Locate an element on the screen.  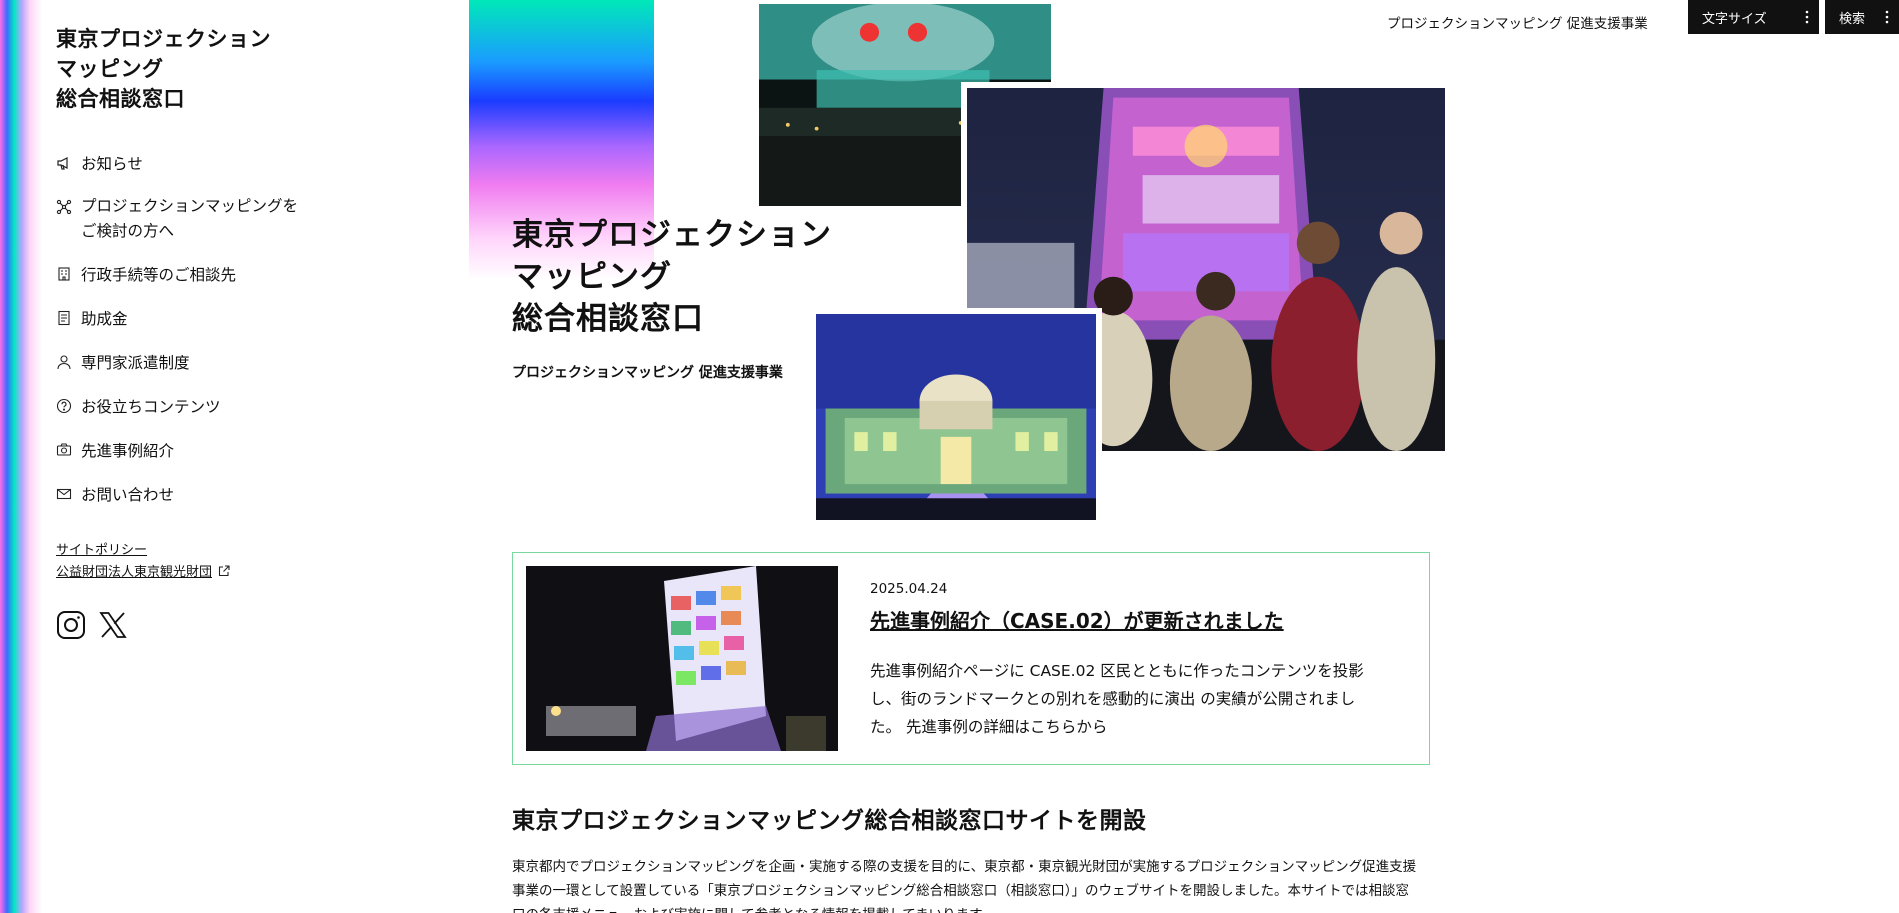
person-icon is located at coordinates (64, 362).